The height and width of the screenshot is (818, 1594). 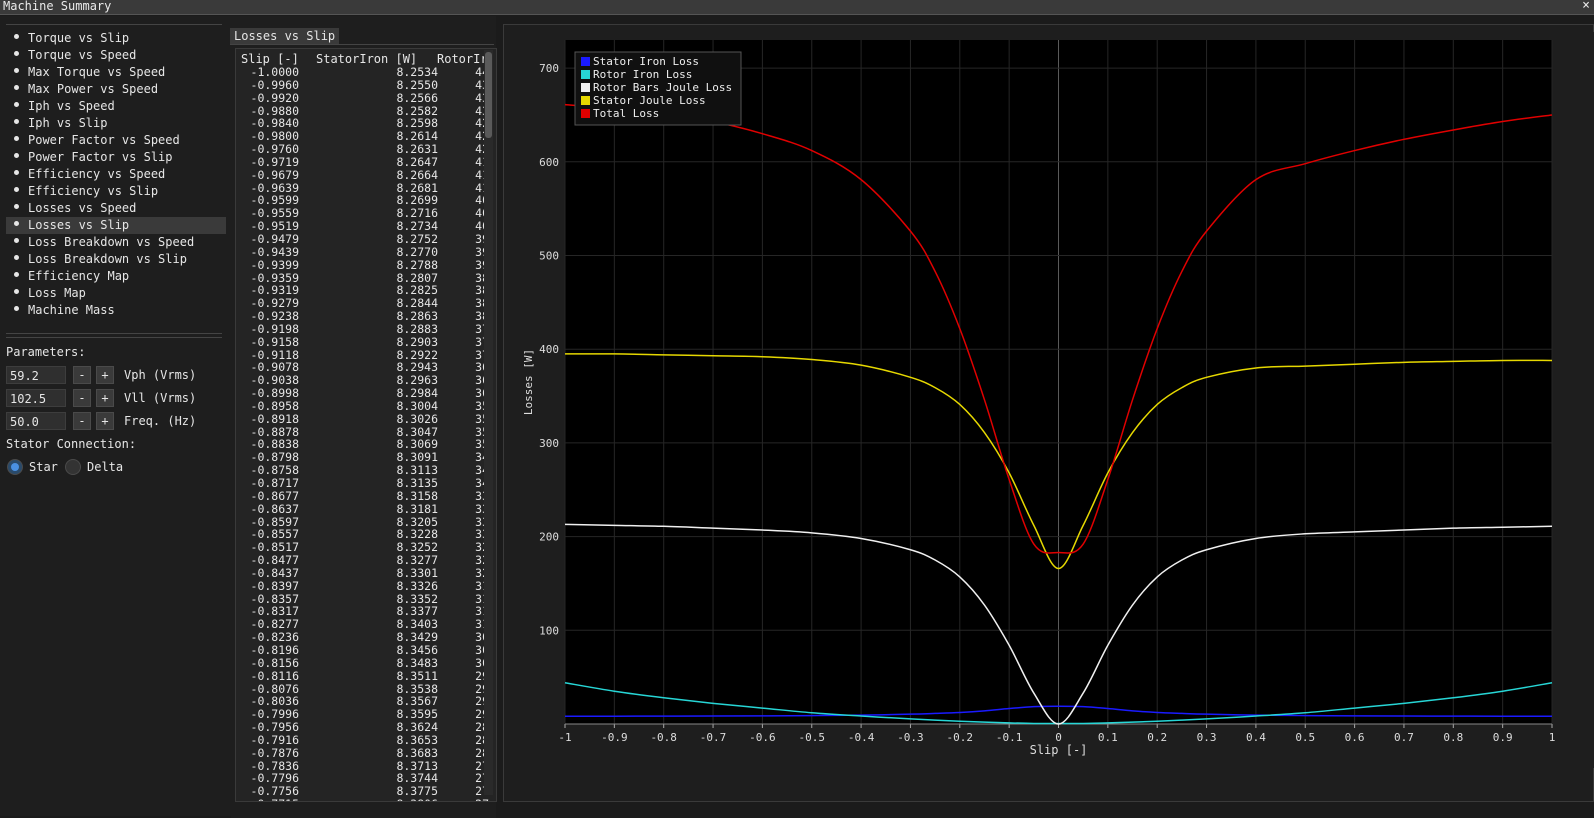 What do you see at coordinates (274, 97) in the screenshot?
I see `cell-slip: -0.9920` at bounding box center [274, 97].